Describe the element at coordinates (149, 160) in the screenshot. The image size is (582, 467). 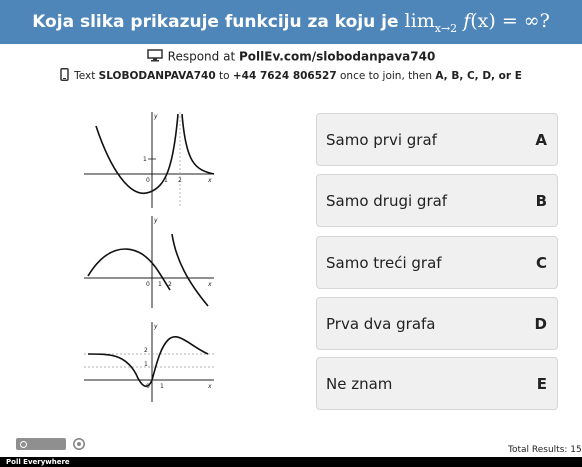
I see `graph-1: y x 0 1 2 1` at that location.